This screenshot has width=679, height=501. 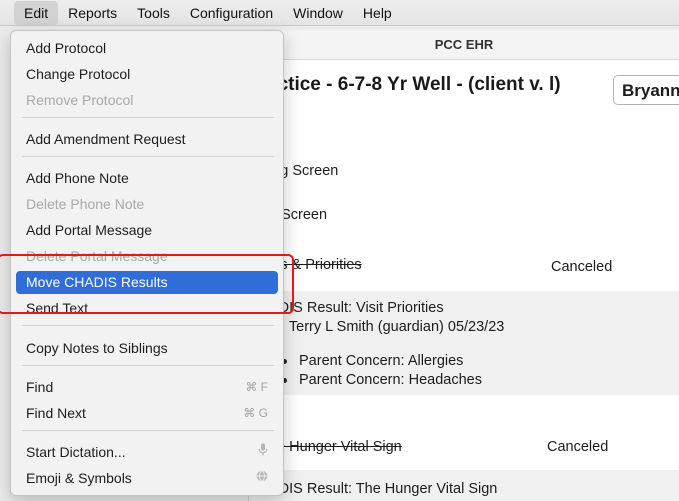 What do you see at coordinates (375, 361) in the screenshot?
I see `concern-item: Parent Concern: Allergies` at bounding box center [375, 361].